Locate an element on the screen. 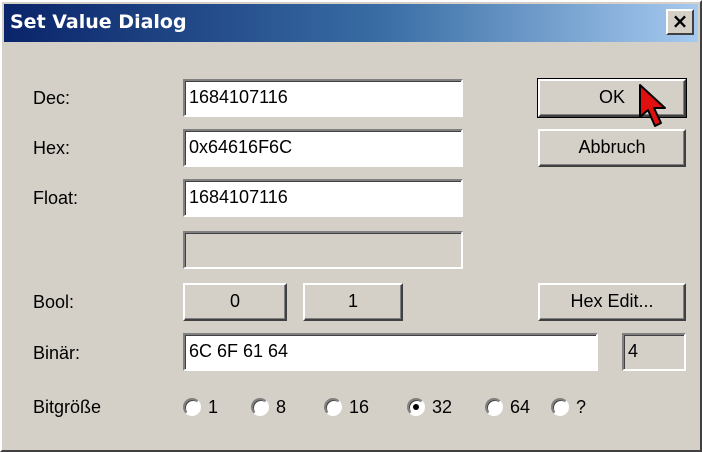  dec-input: 1684107116 is located at coordinates (323, 98).